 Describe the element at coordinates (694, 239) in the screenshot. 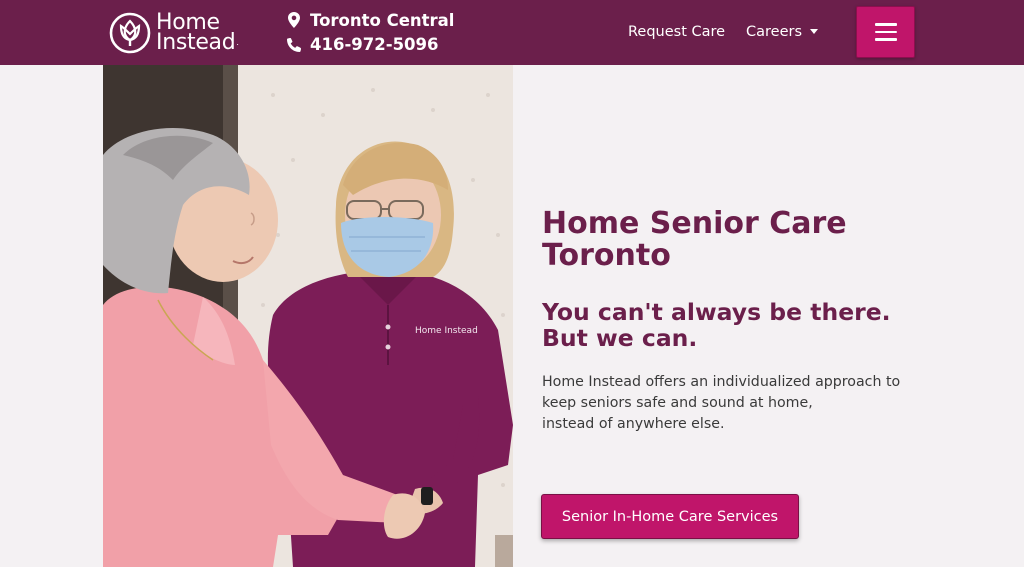

I see `page-title: Home Senior Care Toronto` at that location.